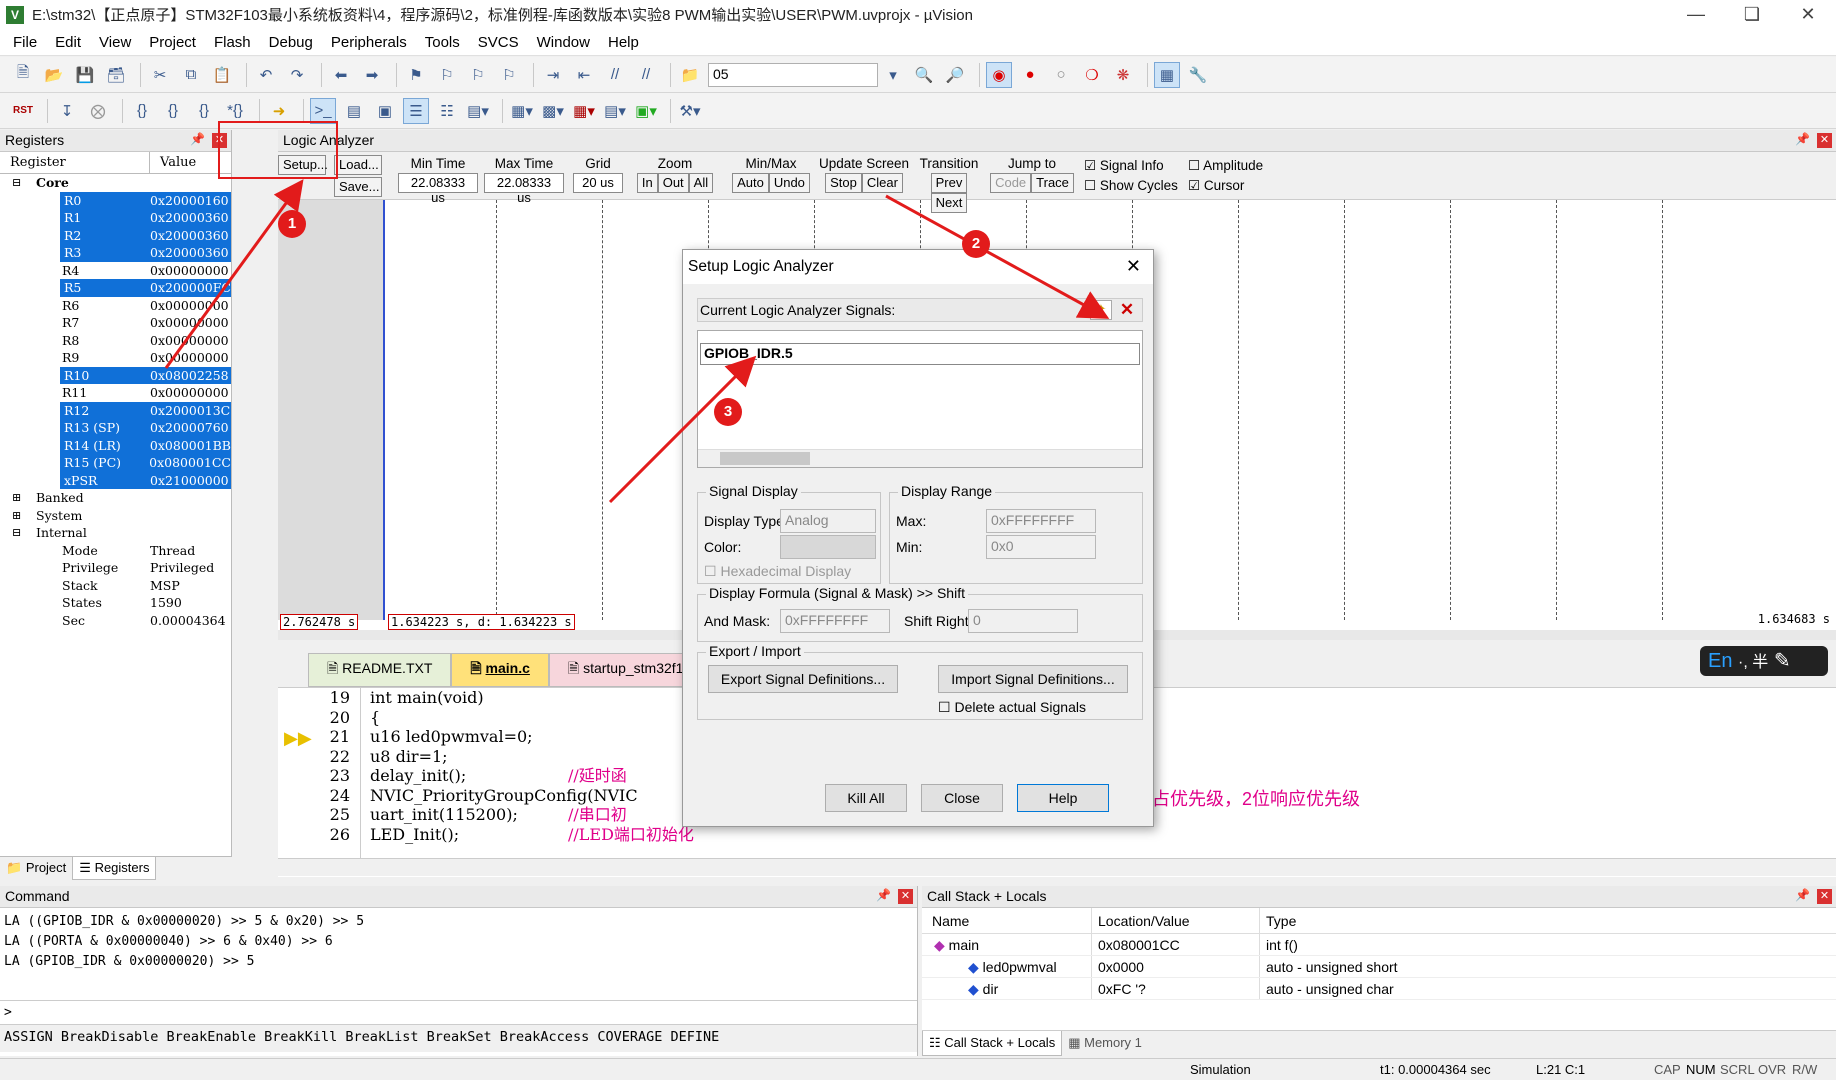  What do you see at coordinates (447, 111) in the screenshot?
I see `call-stack-window-icon: ☷` at bounding box center [447, 111].